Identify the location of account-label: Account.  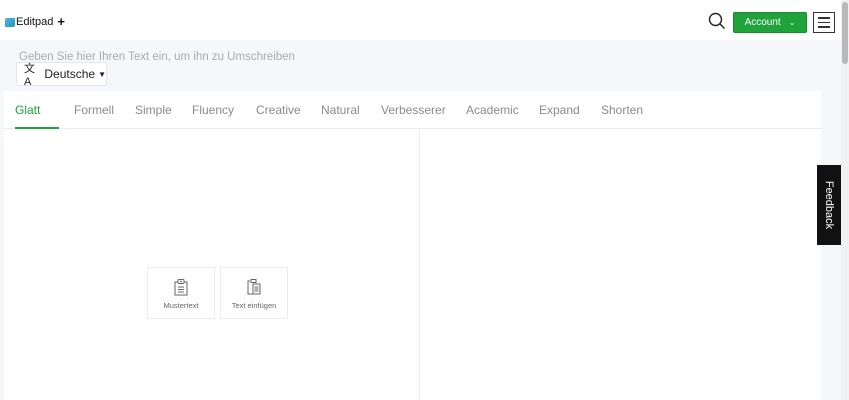
(762, 22).